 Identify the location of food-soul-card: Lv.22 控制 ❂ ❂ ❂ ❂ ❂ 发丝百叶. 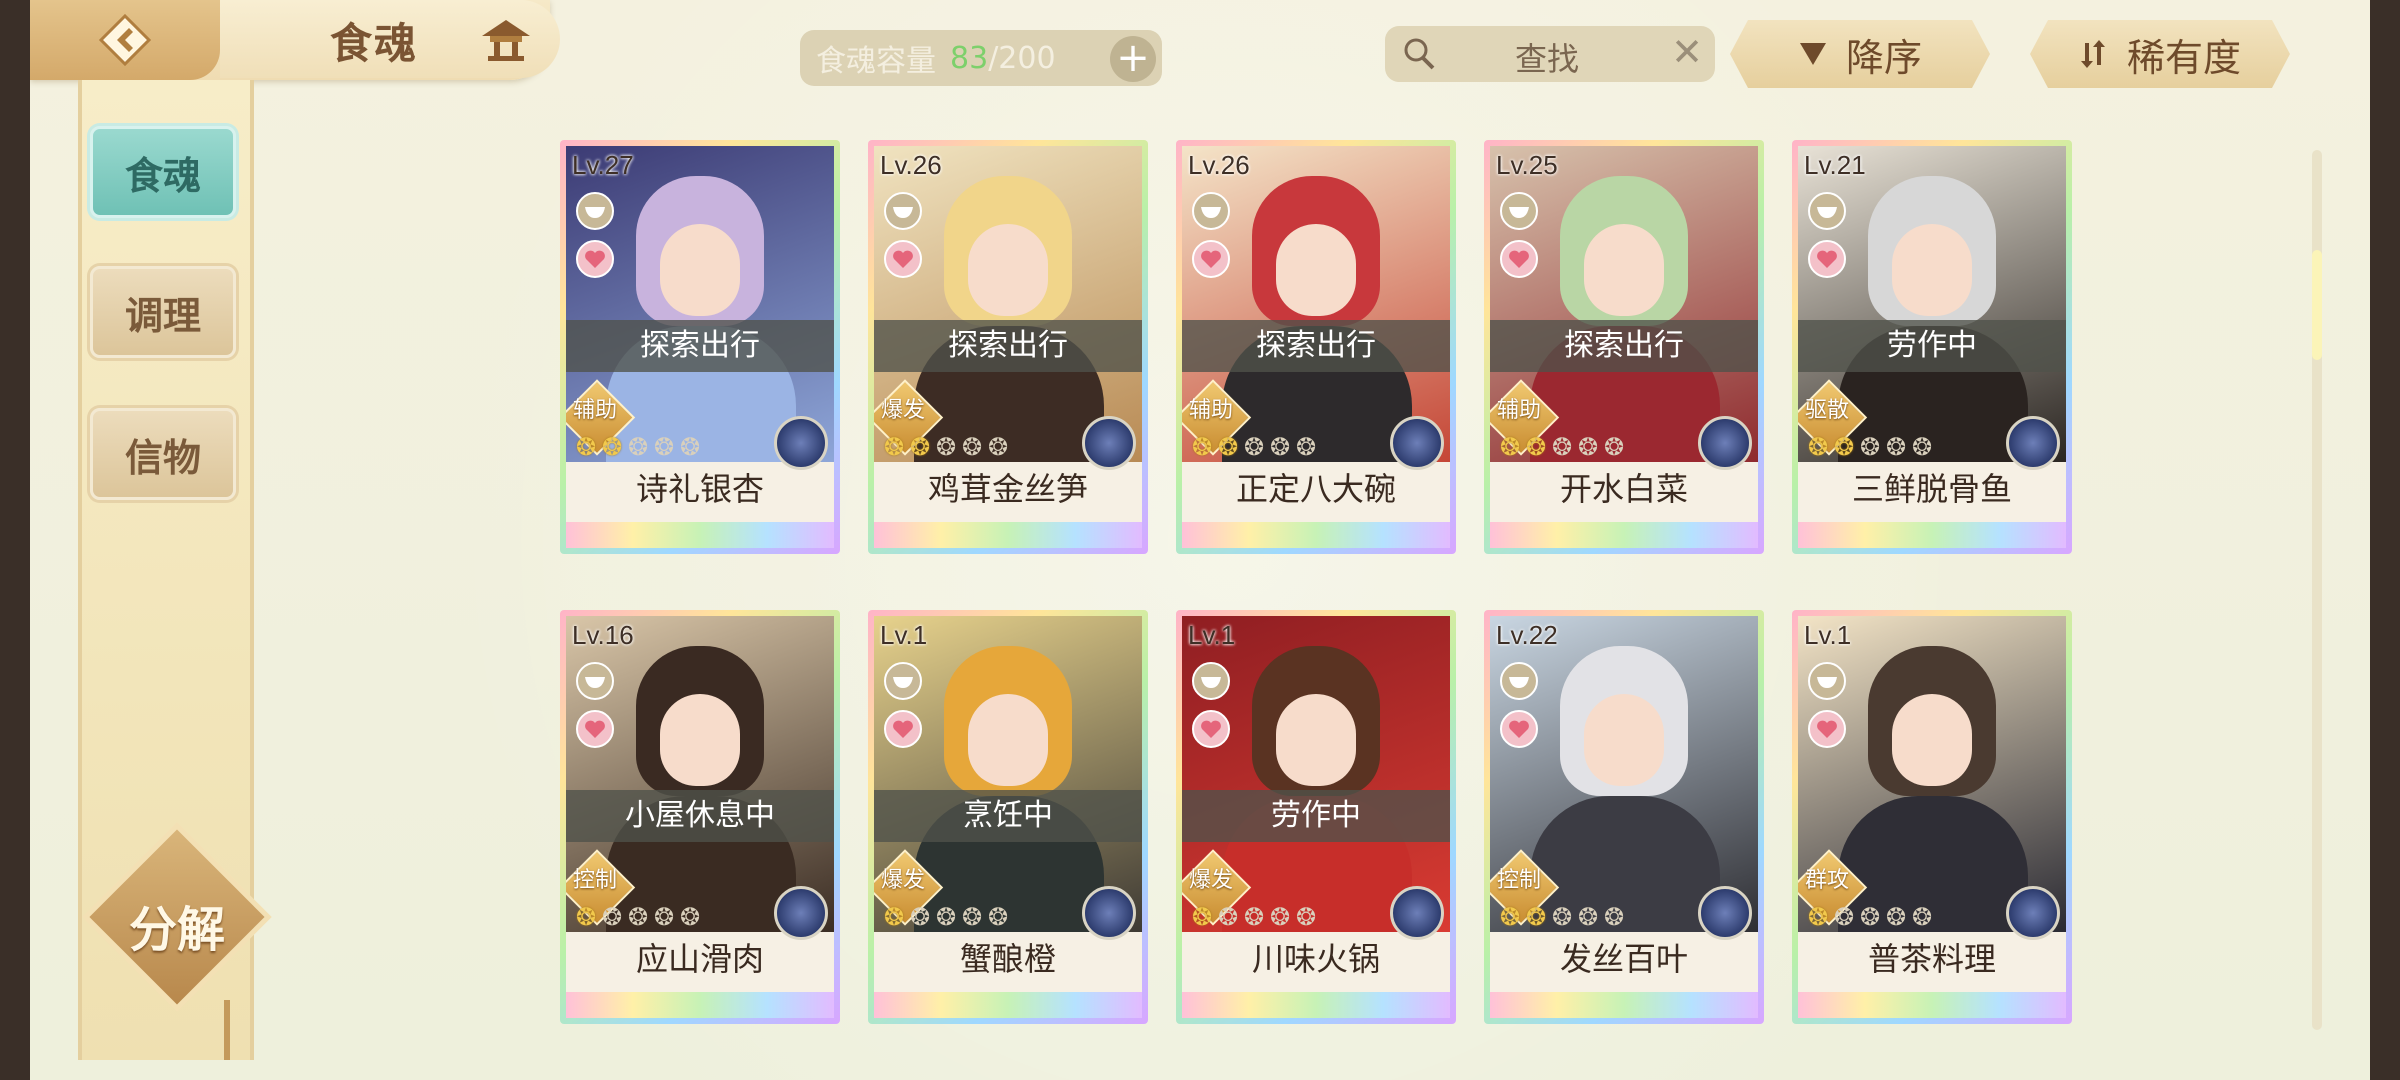
(1624, 817).